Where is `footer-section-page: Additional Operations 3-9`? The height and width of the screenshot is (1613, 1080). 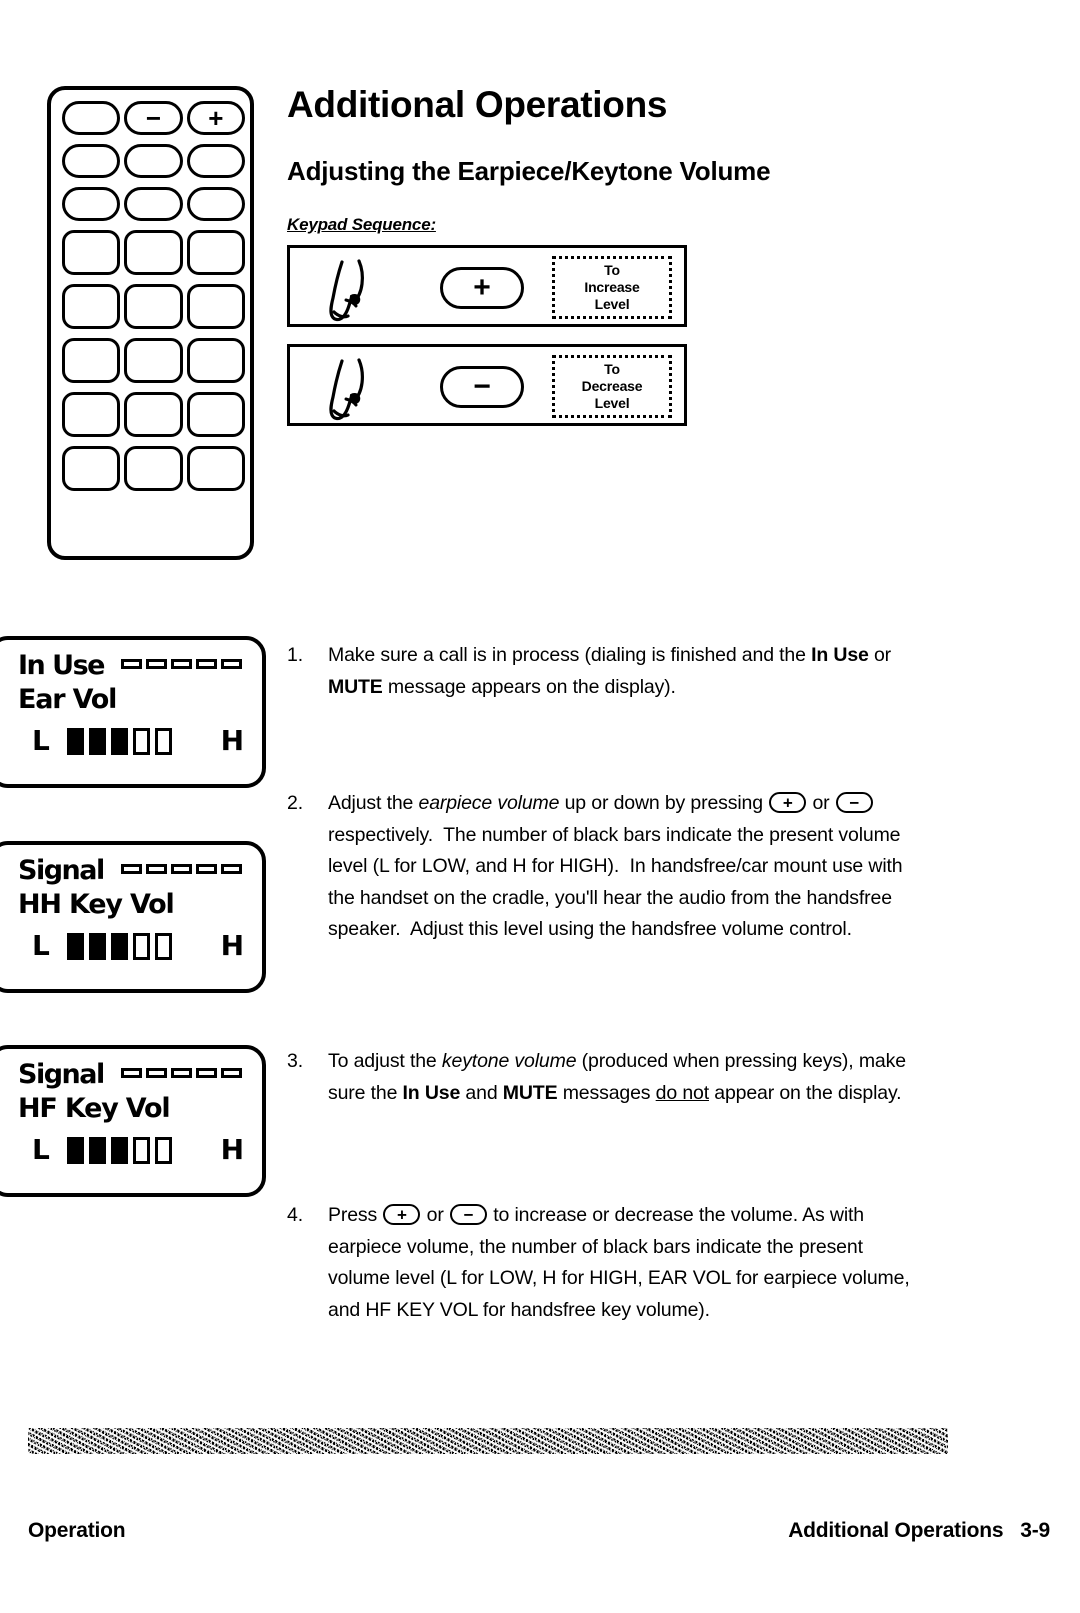
footer-section-page: Additional Operations 3-9 is located at coordinates (919, 1530).